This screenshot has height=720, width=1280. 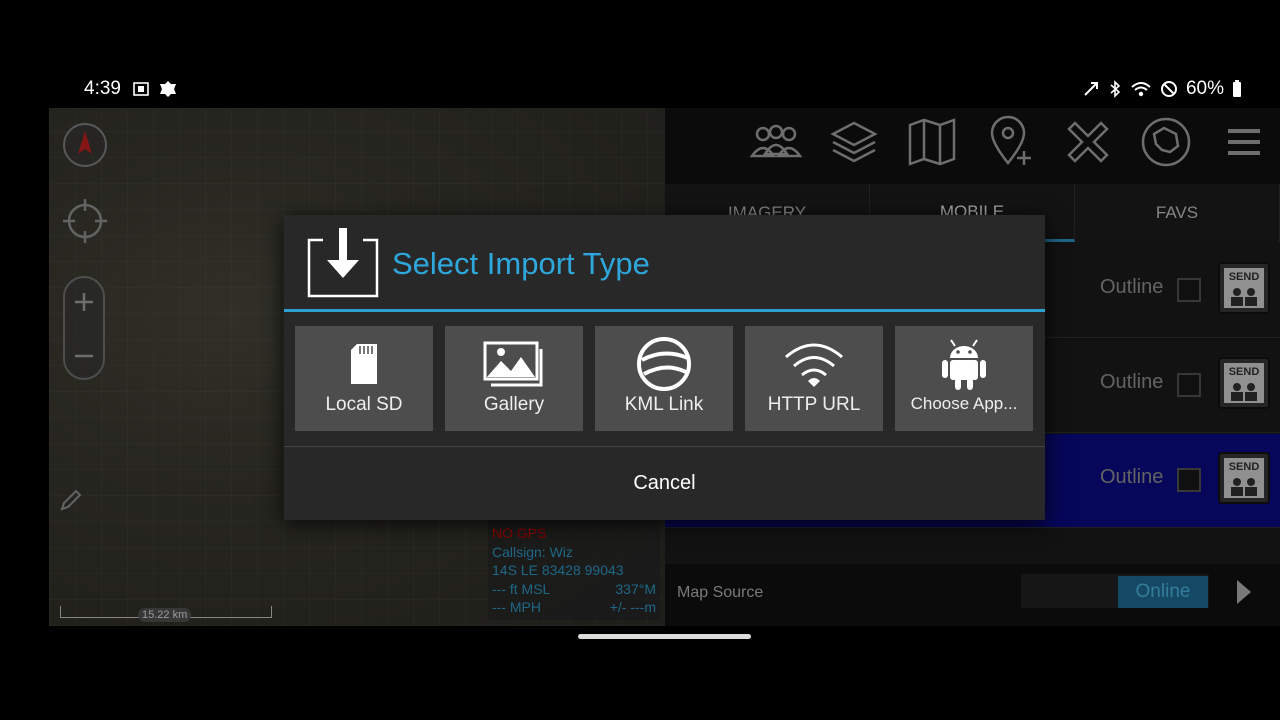 I want to click on data-saver-icon, so click(x=1091, y=89).